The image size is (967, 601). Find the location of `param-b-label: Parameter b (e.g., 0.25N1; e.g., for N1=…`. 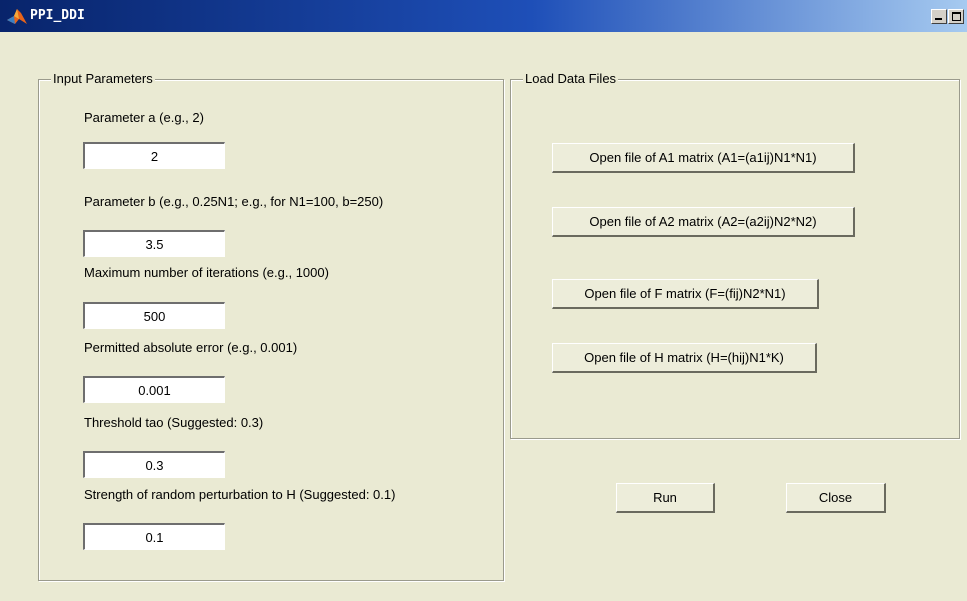

param-b-label: Parameter b (e.g., 0.25N1; e.g., for N1=… is located at coordinates (234, 201).